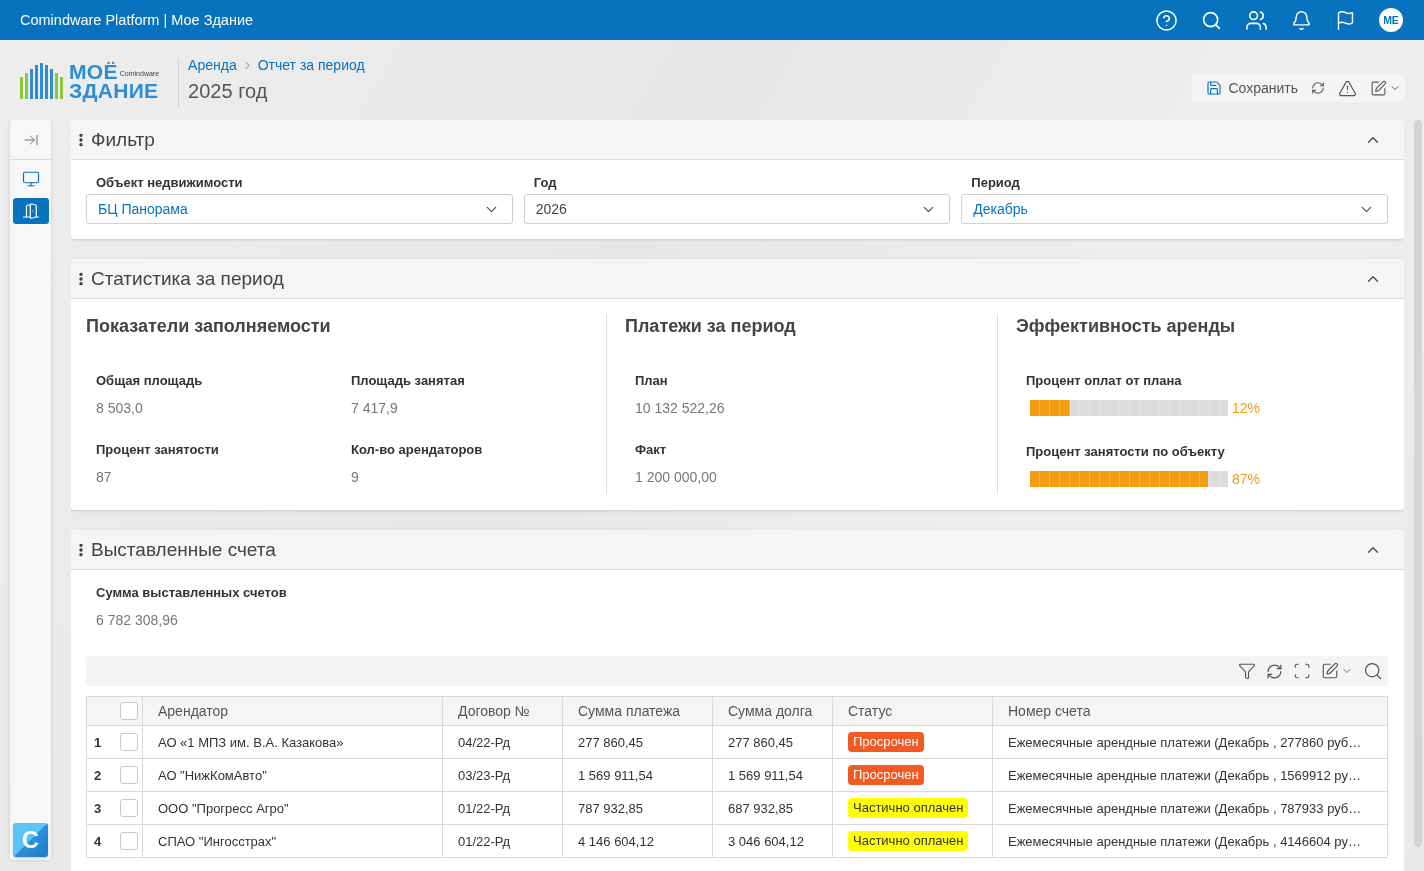 The height and width of the screenshot is (871, 1424). Describe the element at coordinates (637, 711) in the screenshot. I see `column-header: Сумма платежа` at that location.